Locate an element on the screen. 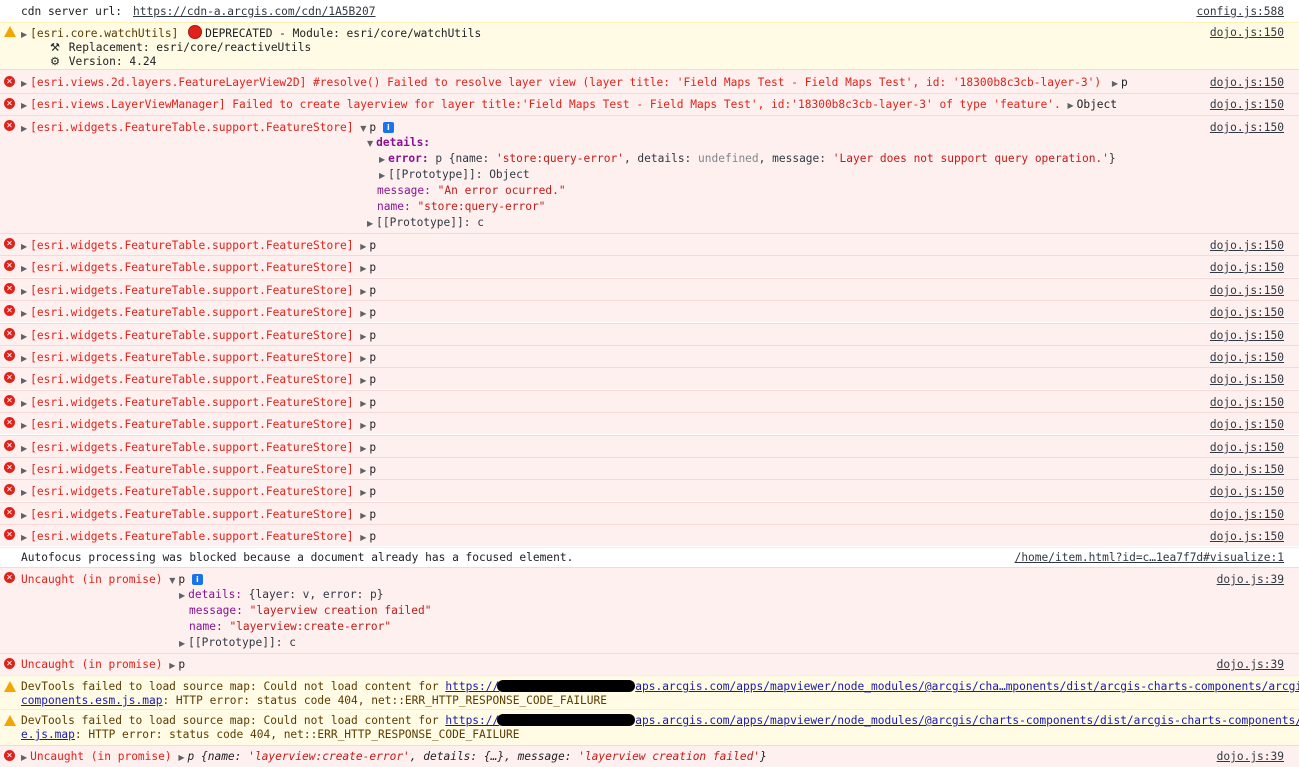  sourcemap-link: e.js.map is located at coordinates (48, 734).